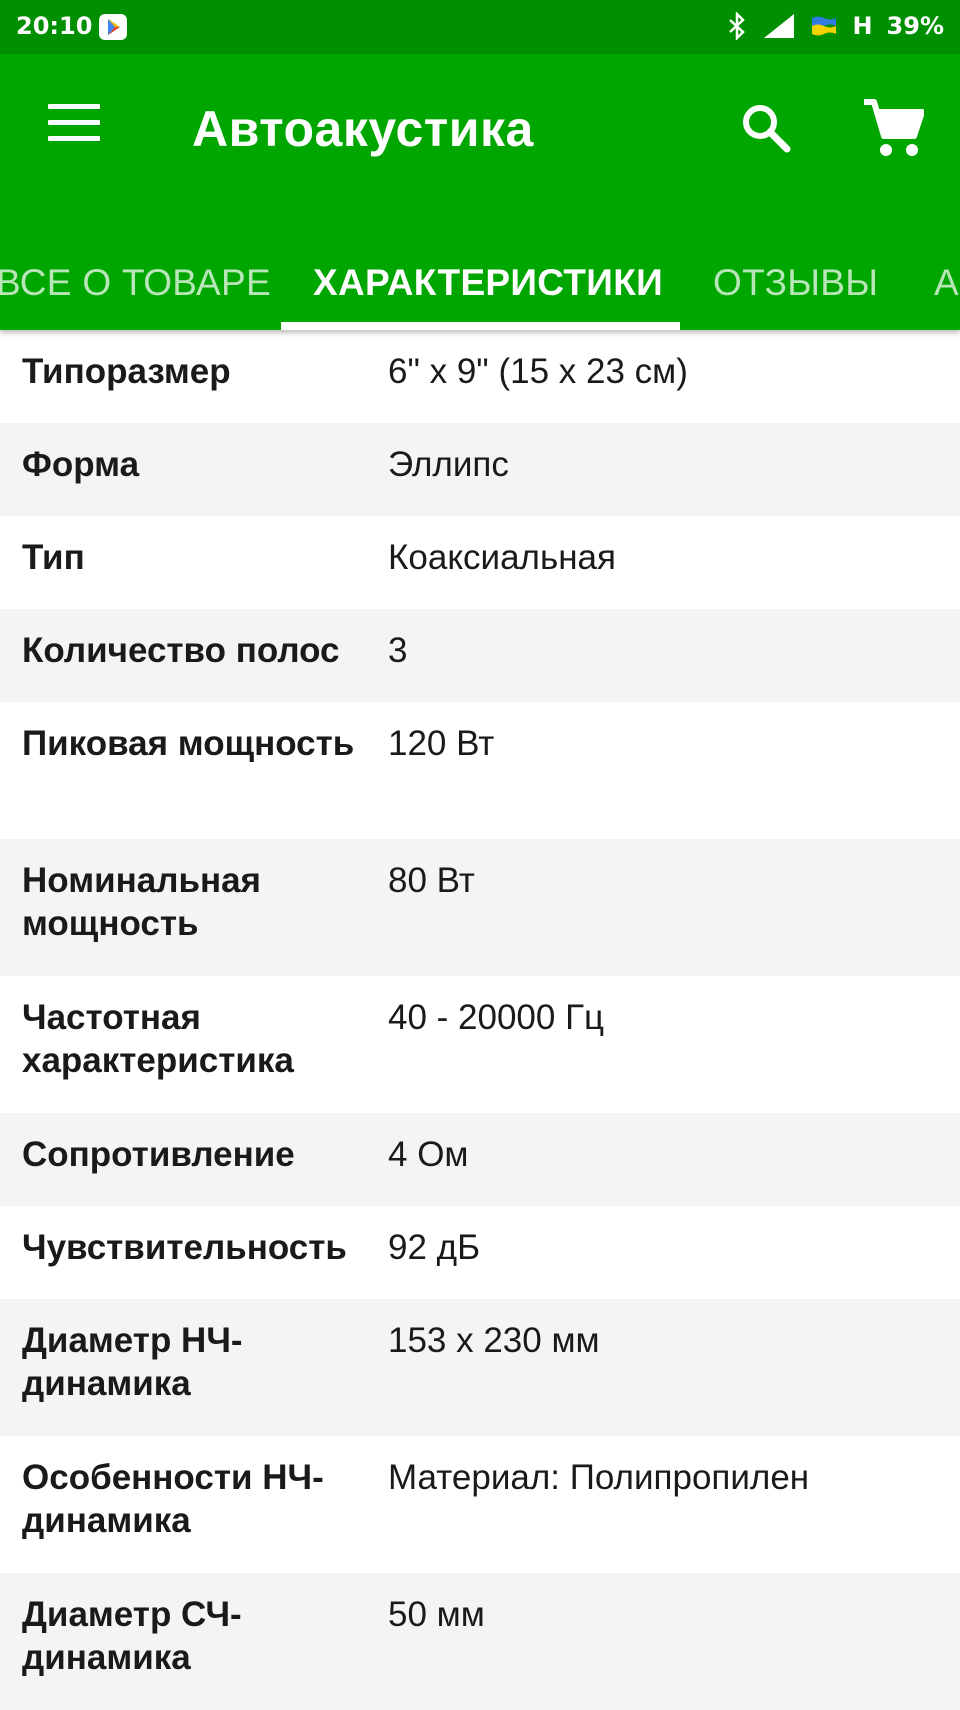 This screenshot has width=960, height=1710. I want to click on spec-label: Тип, so click(53, 557).